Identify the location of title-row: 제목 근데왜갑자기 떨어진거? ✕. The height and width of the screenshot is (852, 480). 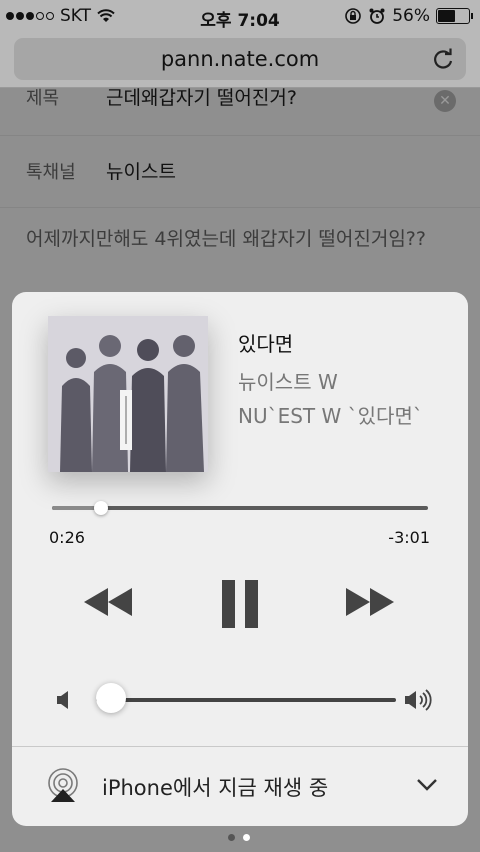
(240, 111).